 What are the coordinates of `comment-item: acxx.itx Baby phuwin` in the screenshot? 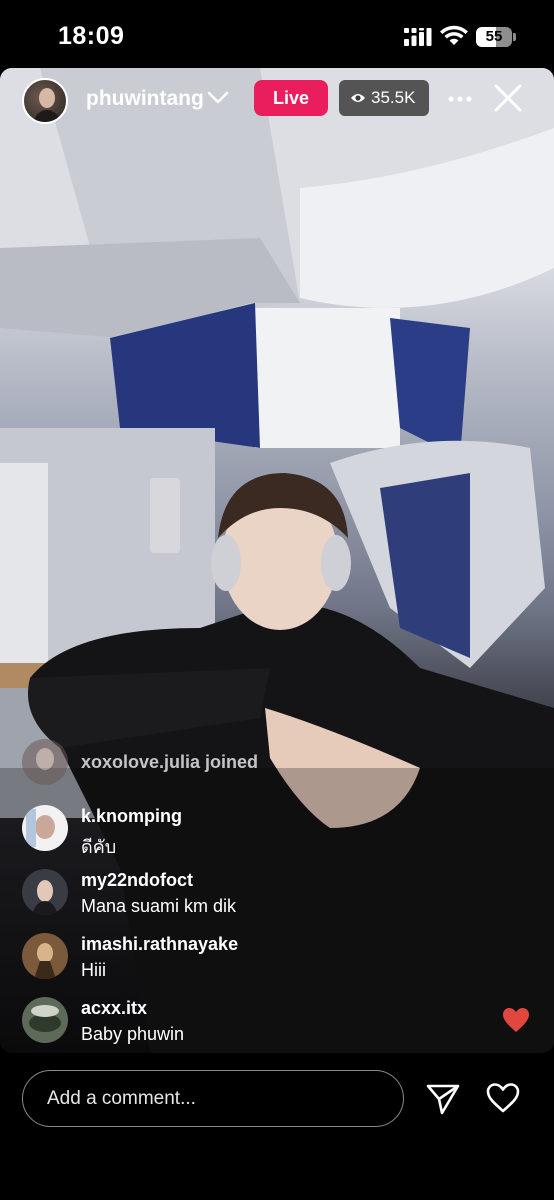 It's located at (262, 1023).